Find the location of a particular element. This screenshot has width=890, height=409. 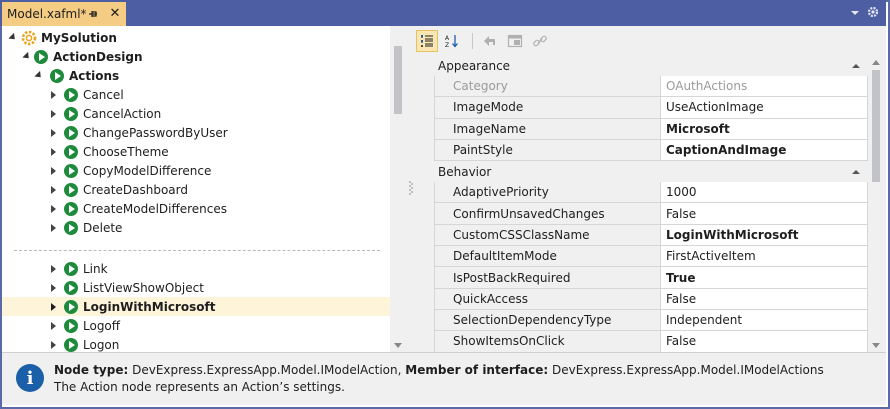

property-row: SelectionDependencyType Independent is located at coordinates (643, 320).